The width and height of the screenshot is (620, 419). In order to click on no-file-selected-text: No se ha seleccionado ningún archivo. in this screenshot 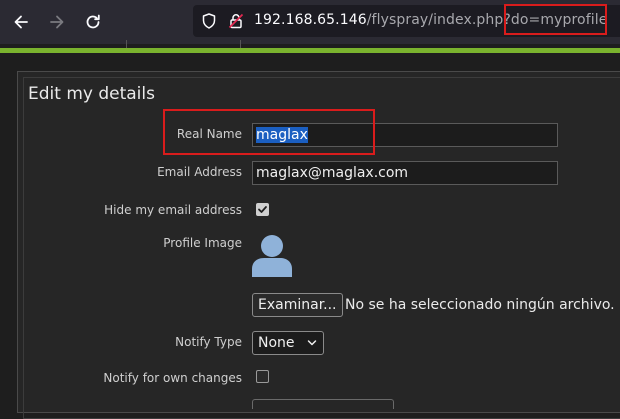, I will do `click(480, 305)`.